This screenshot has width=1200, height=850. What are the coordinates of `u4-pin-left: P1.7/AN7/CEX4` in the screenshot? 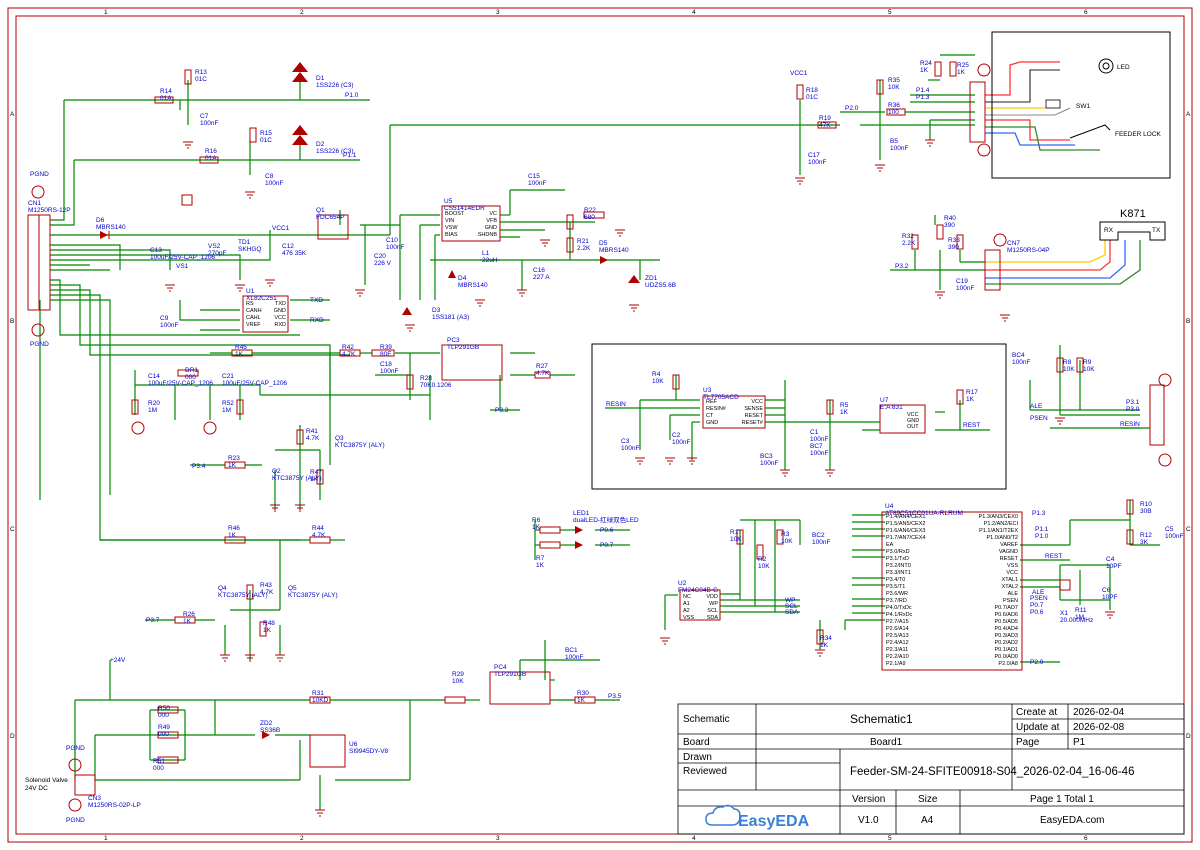 It's located at (905, 538).